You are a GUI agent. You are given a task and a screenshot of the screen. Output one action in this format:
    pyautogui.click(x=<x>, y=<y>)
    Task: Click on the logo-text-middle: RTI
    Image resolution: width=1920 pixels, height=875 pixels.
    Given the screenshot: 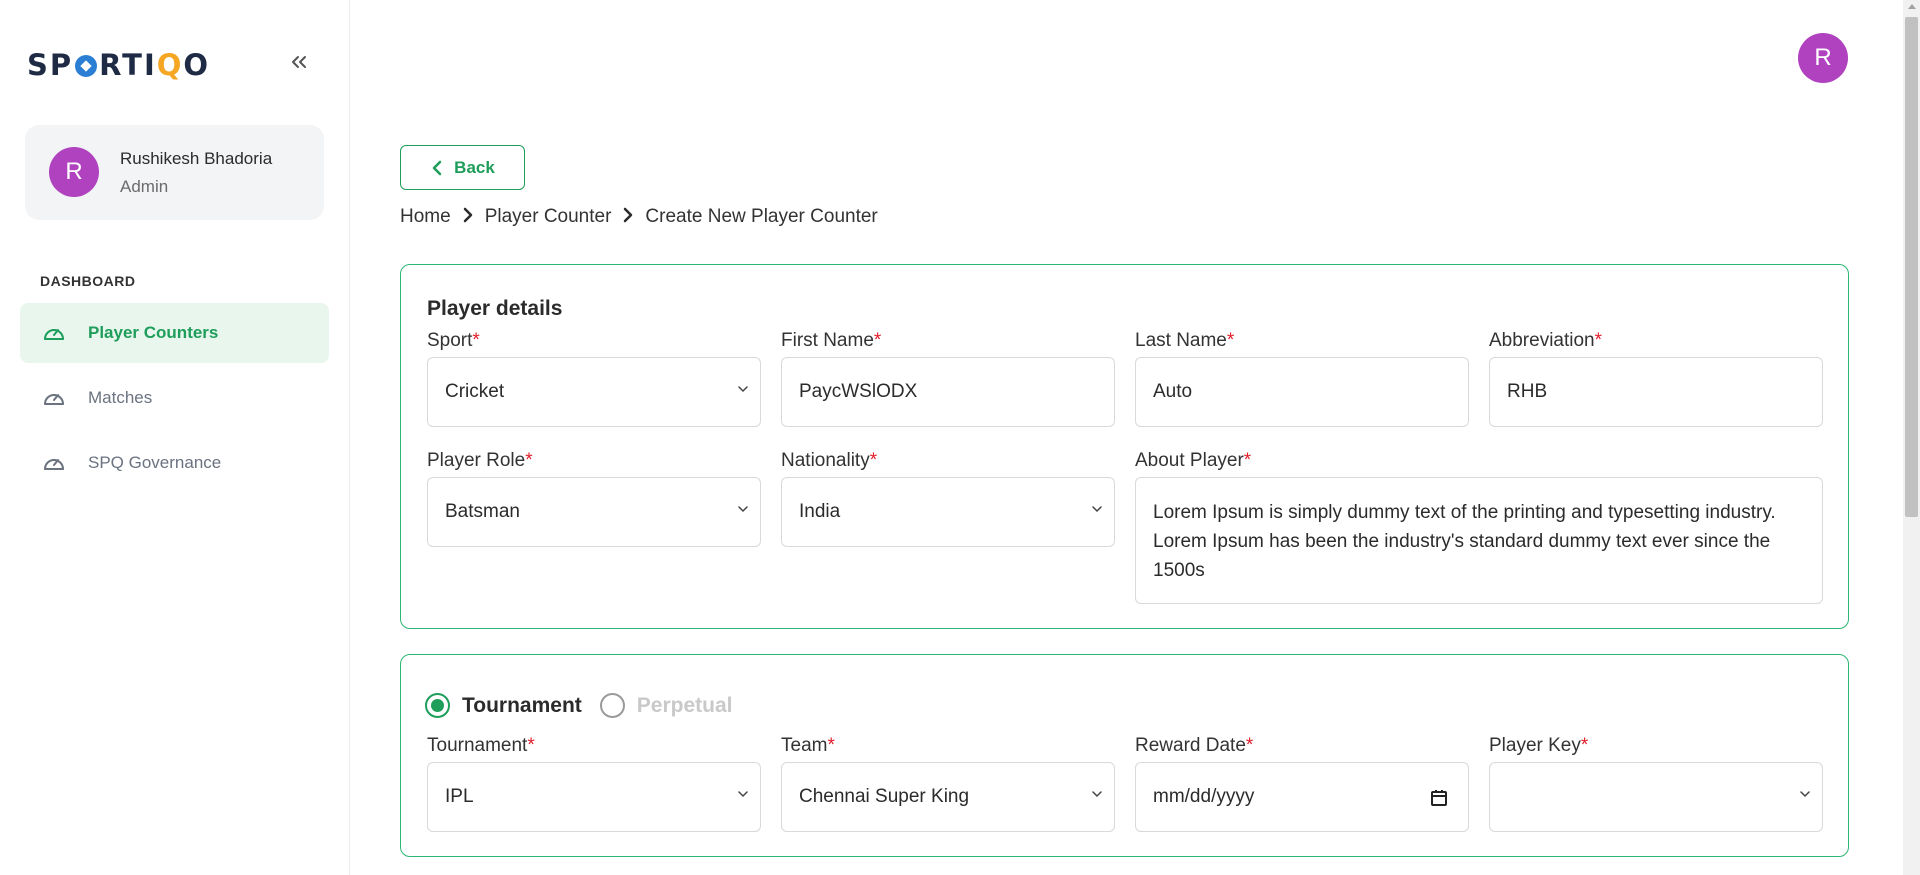 What is the action you would take?
    pyautogui.click(x=128, y=65)
    